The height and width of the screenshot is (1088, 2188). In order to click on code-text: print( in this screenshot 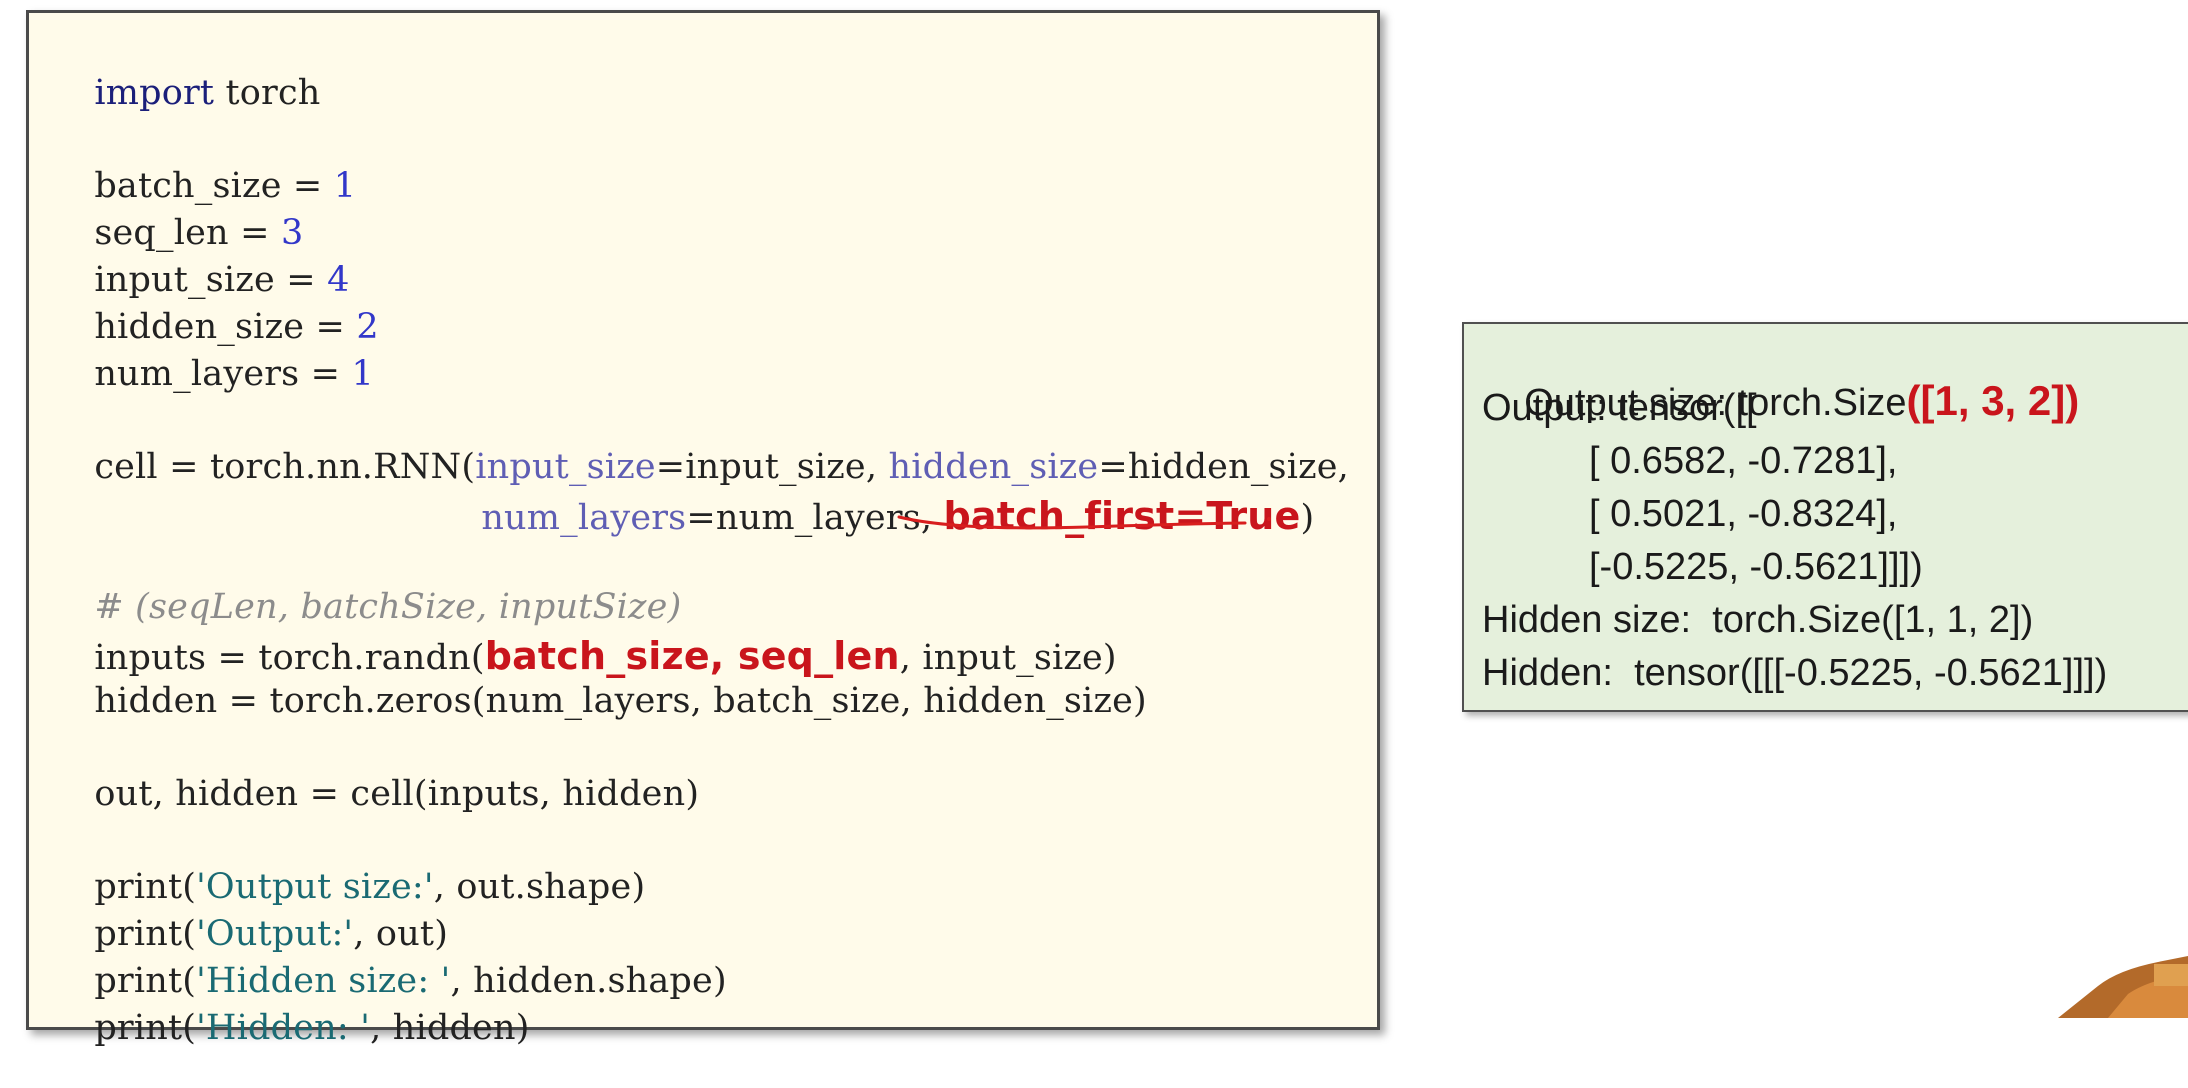, I will do `click(145, 1028)`.